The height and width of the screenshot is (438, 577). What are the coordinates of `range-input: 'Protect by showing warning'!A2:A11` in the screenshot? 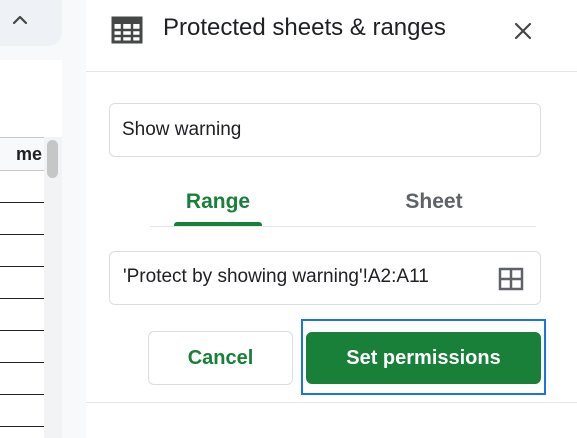 It's located at (325, 278).